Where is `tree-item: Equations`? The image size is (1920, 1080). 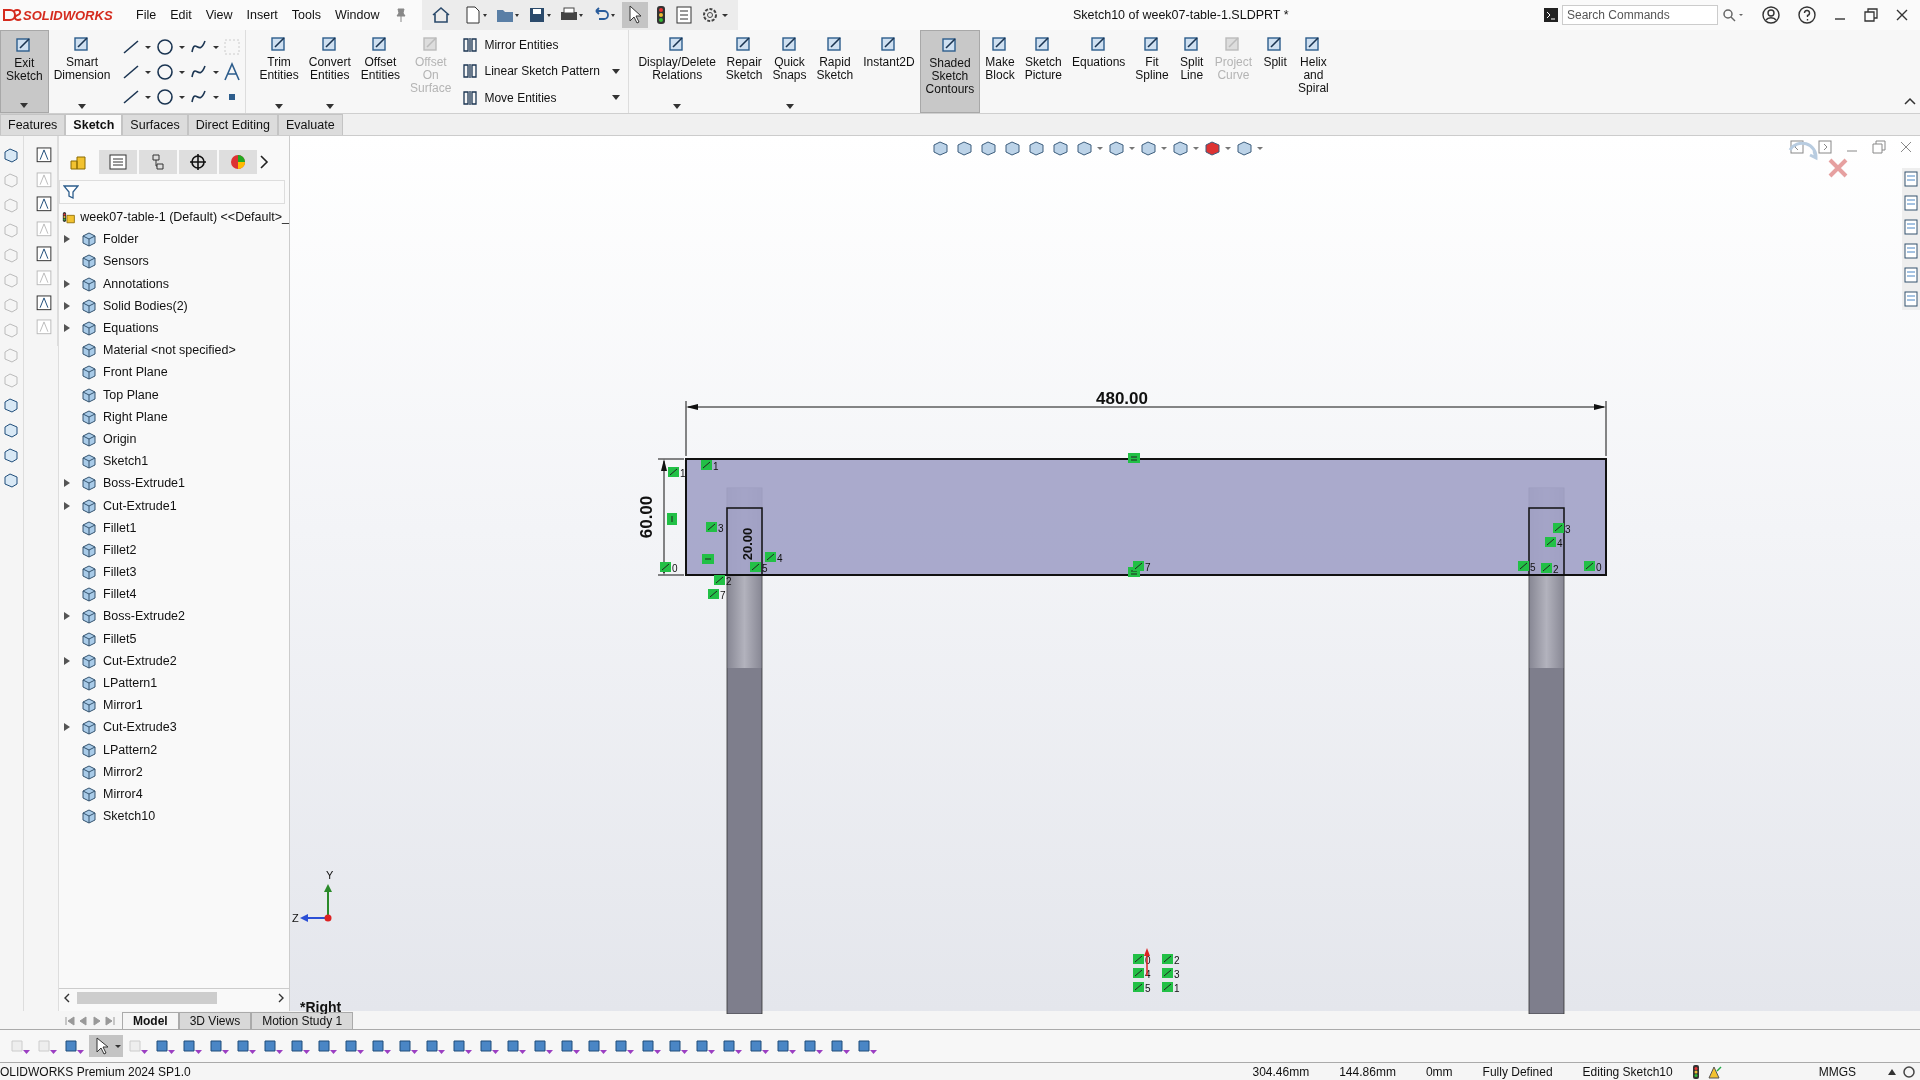 tree-item: Equations is located at coordinates (174, 328).